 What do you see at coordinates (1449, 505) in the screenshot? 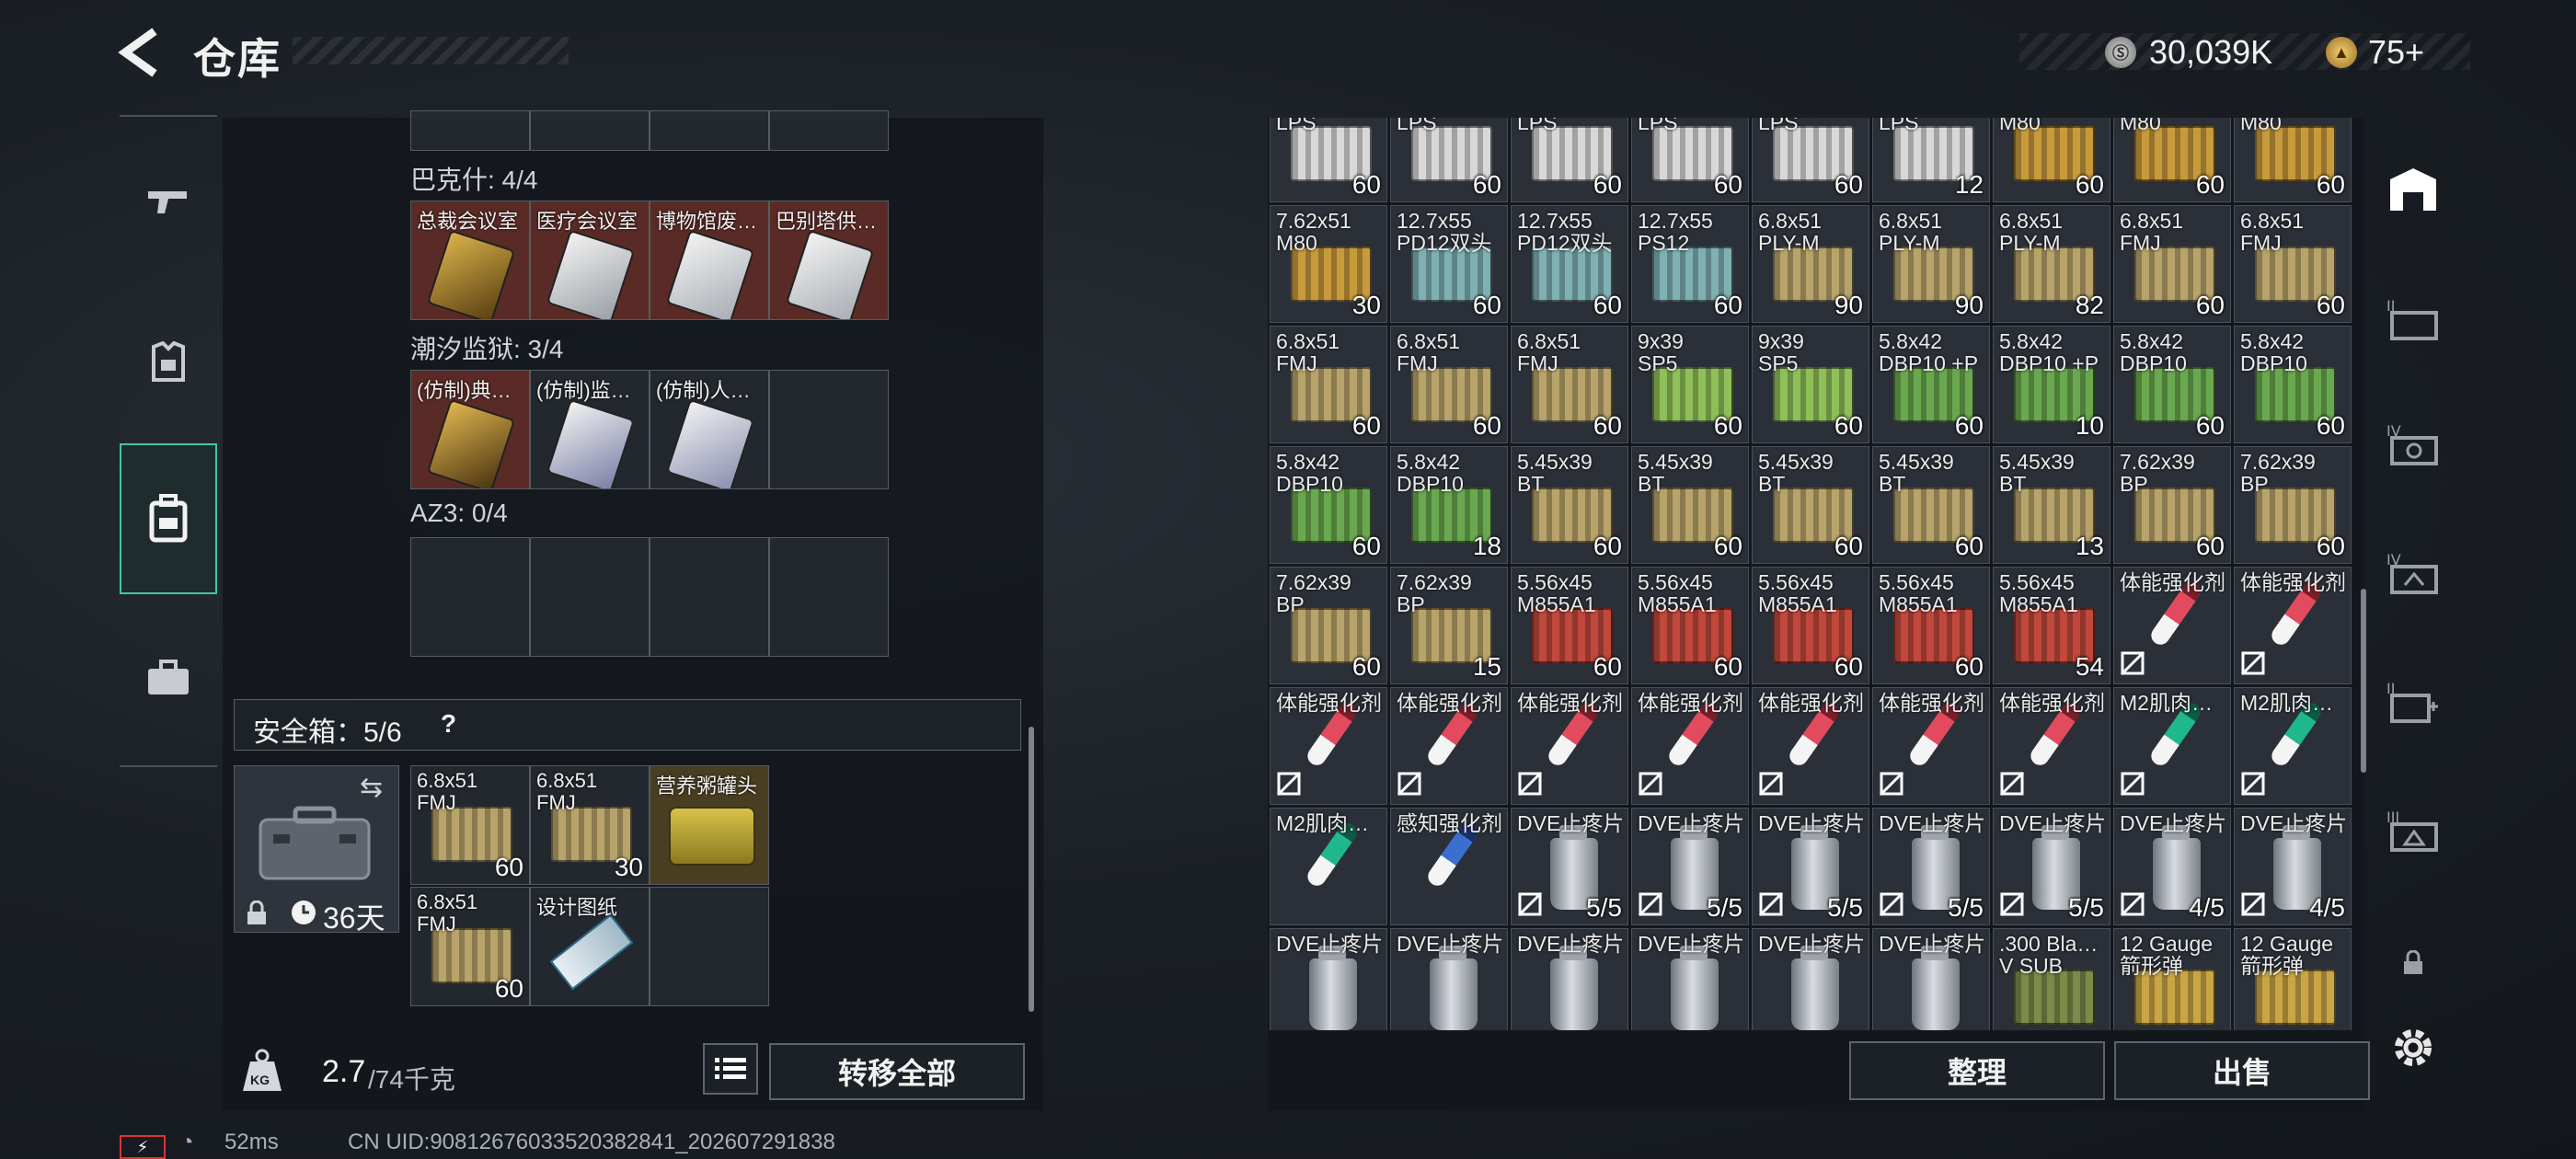
I see `storage-item: 5.8x42 DBP10 18` at bounding box center [1449, 505].